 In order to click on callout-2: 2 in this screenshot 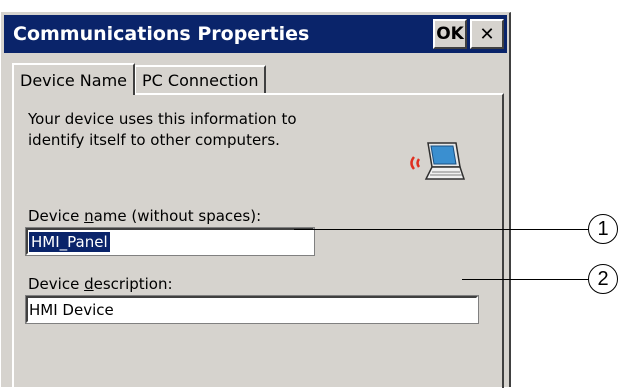, I will do `click(603, 279)`.